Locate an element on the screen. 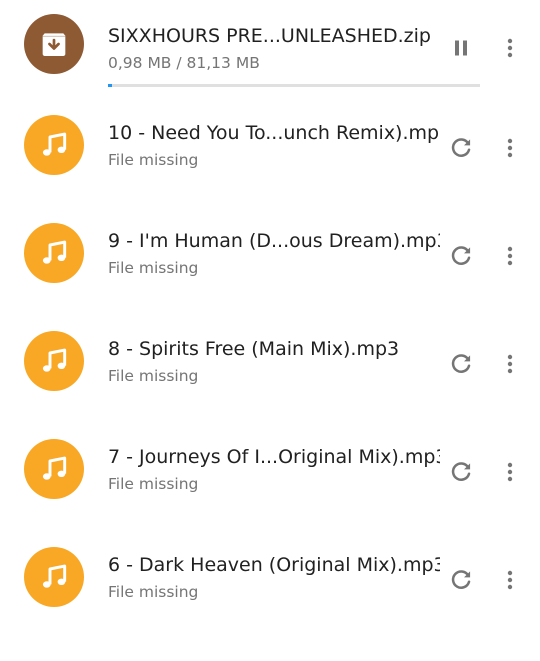 The image size is (540, 661). download-filename: 7 - Journeys Of I...Original Mix).mp3 is located at coordinates (274, 457).